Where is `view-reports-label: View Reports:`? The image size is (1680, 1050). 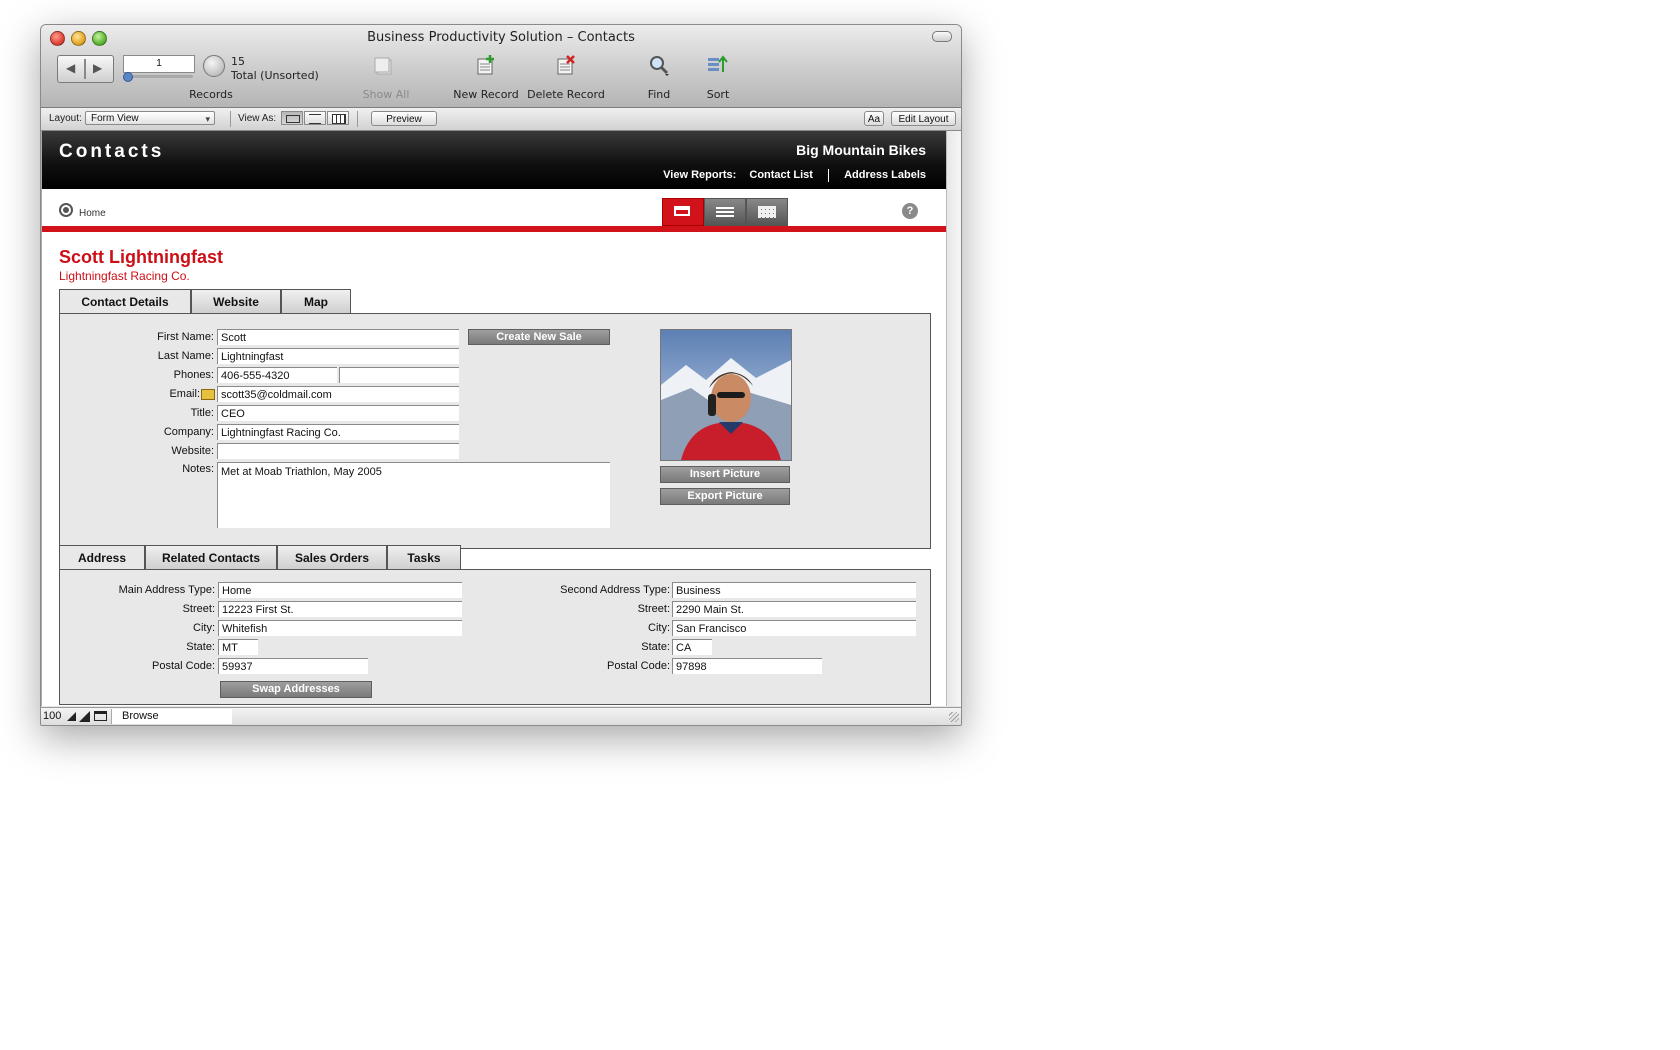
view-reports-label: View Reports: is located at coordinates (700, 175).